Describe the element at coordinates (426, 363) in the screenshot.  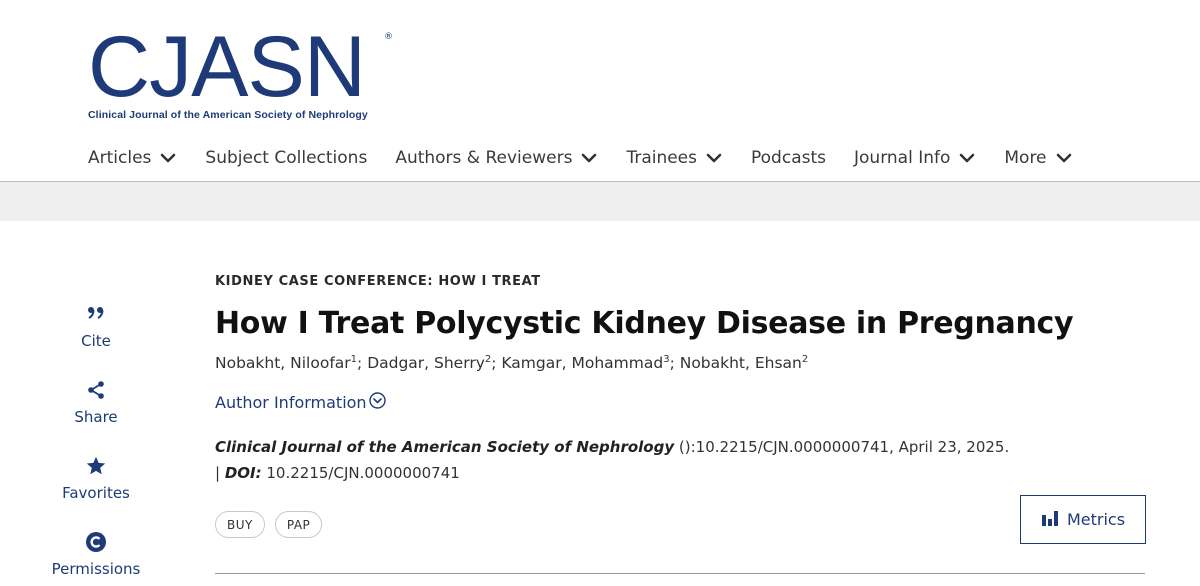
I see `author-link: Dadgar, Sherry` at that location.